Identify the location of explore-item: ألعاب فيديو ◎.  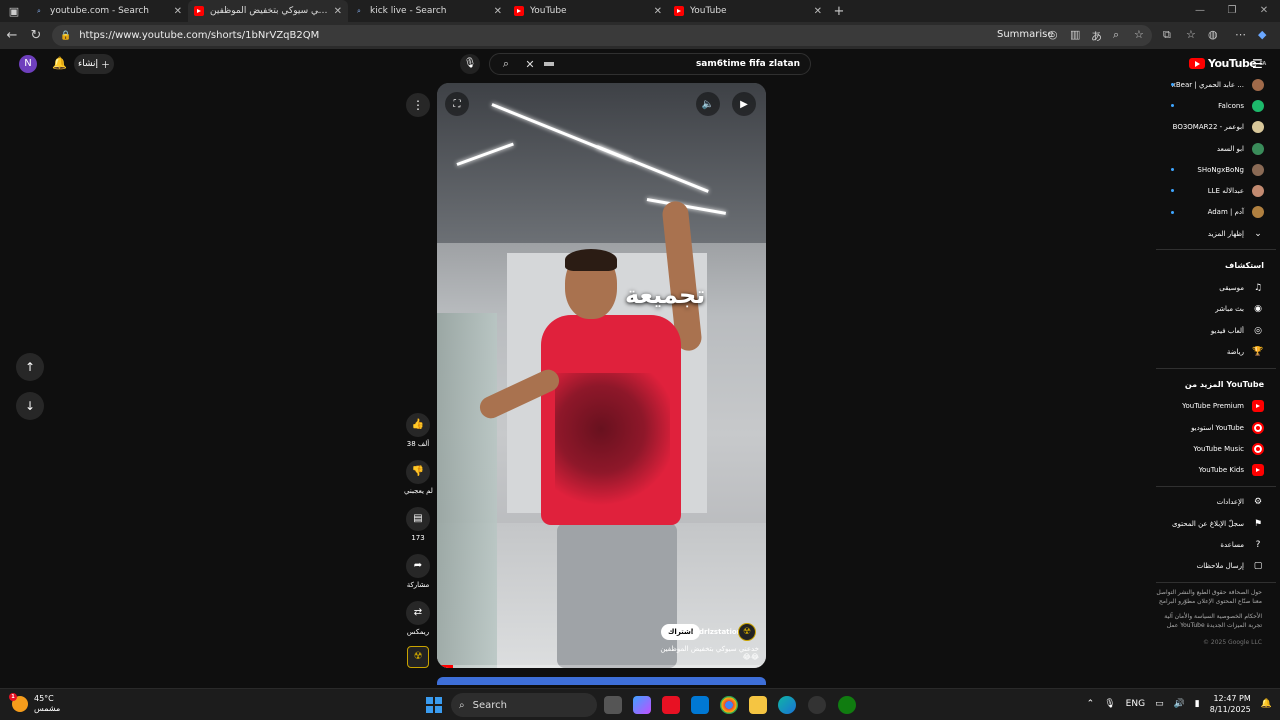
(1216, 330).